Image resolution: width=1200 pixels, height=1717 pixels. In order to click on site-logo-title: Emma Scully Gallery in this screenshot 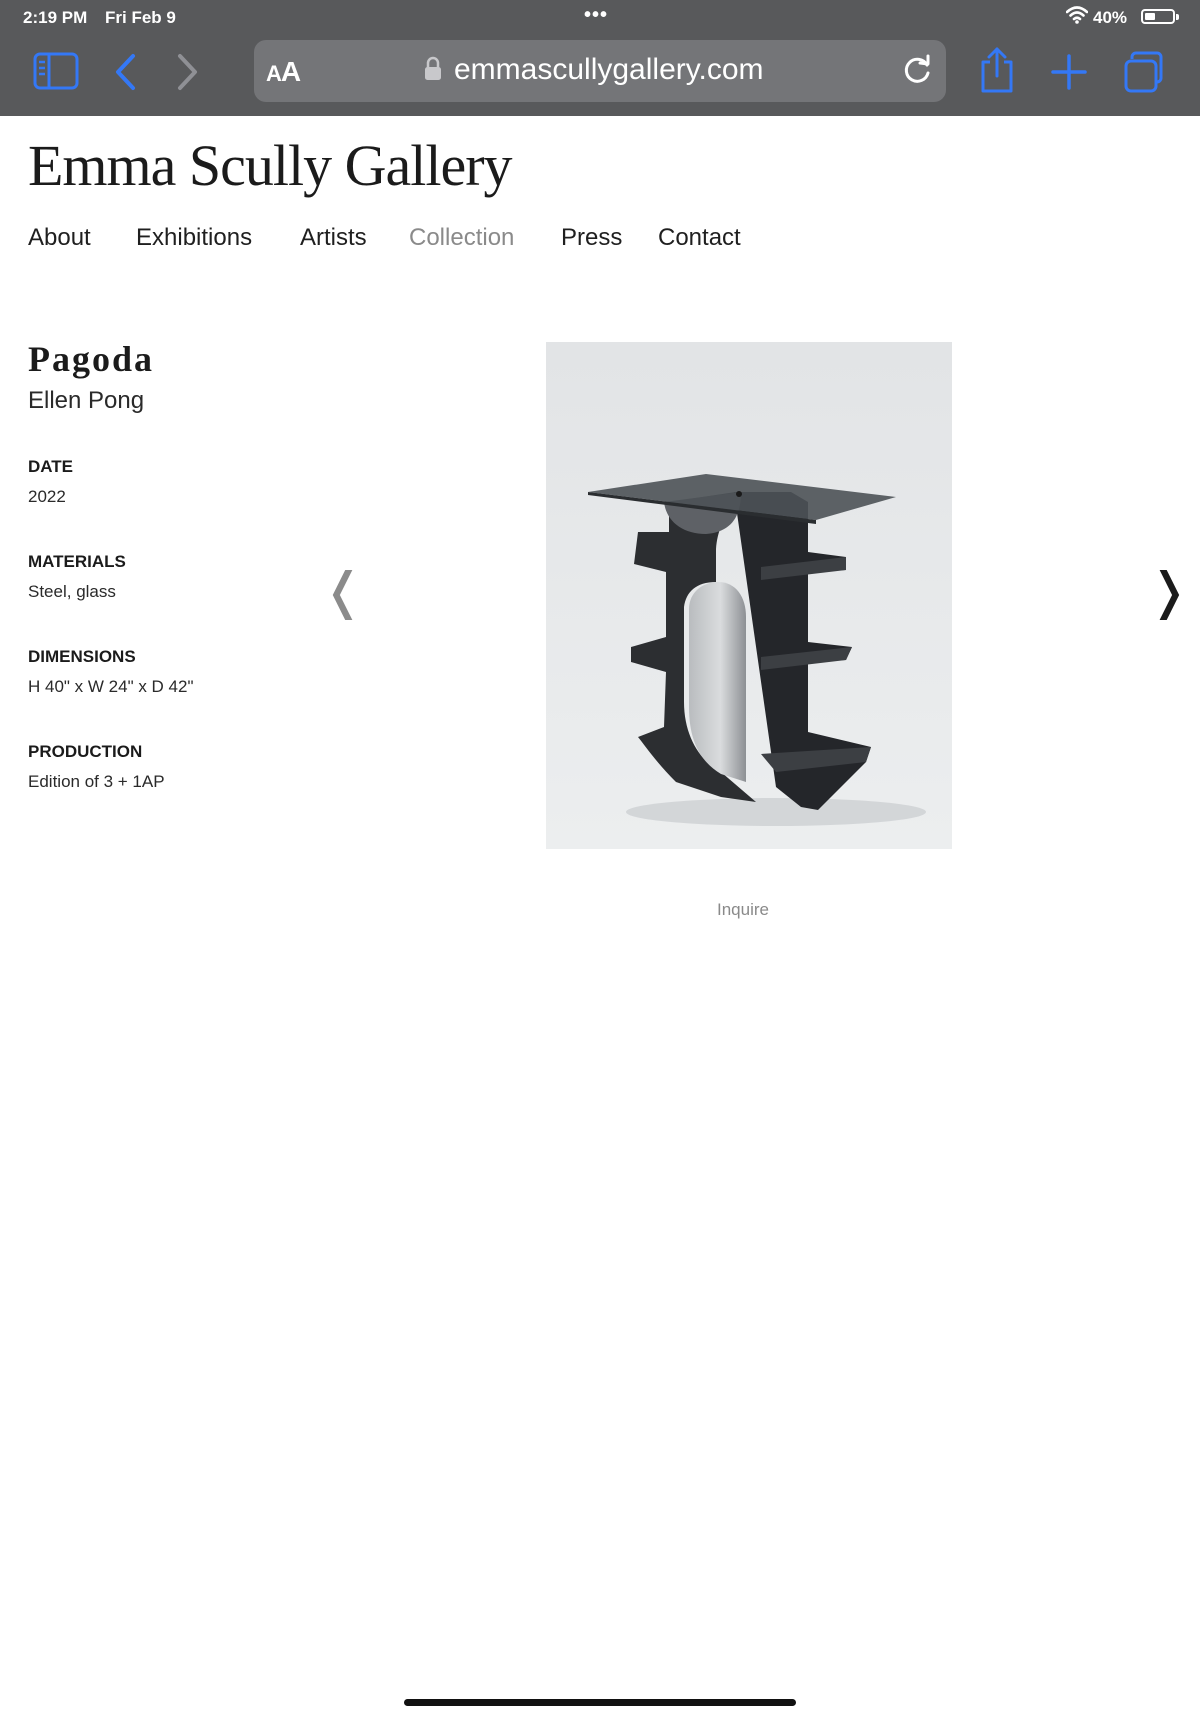, I will do `click(270, 166)`.